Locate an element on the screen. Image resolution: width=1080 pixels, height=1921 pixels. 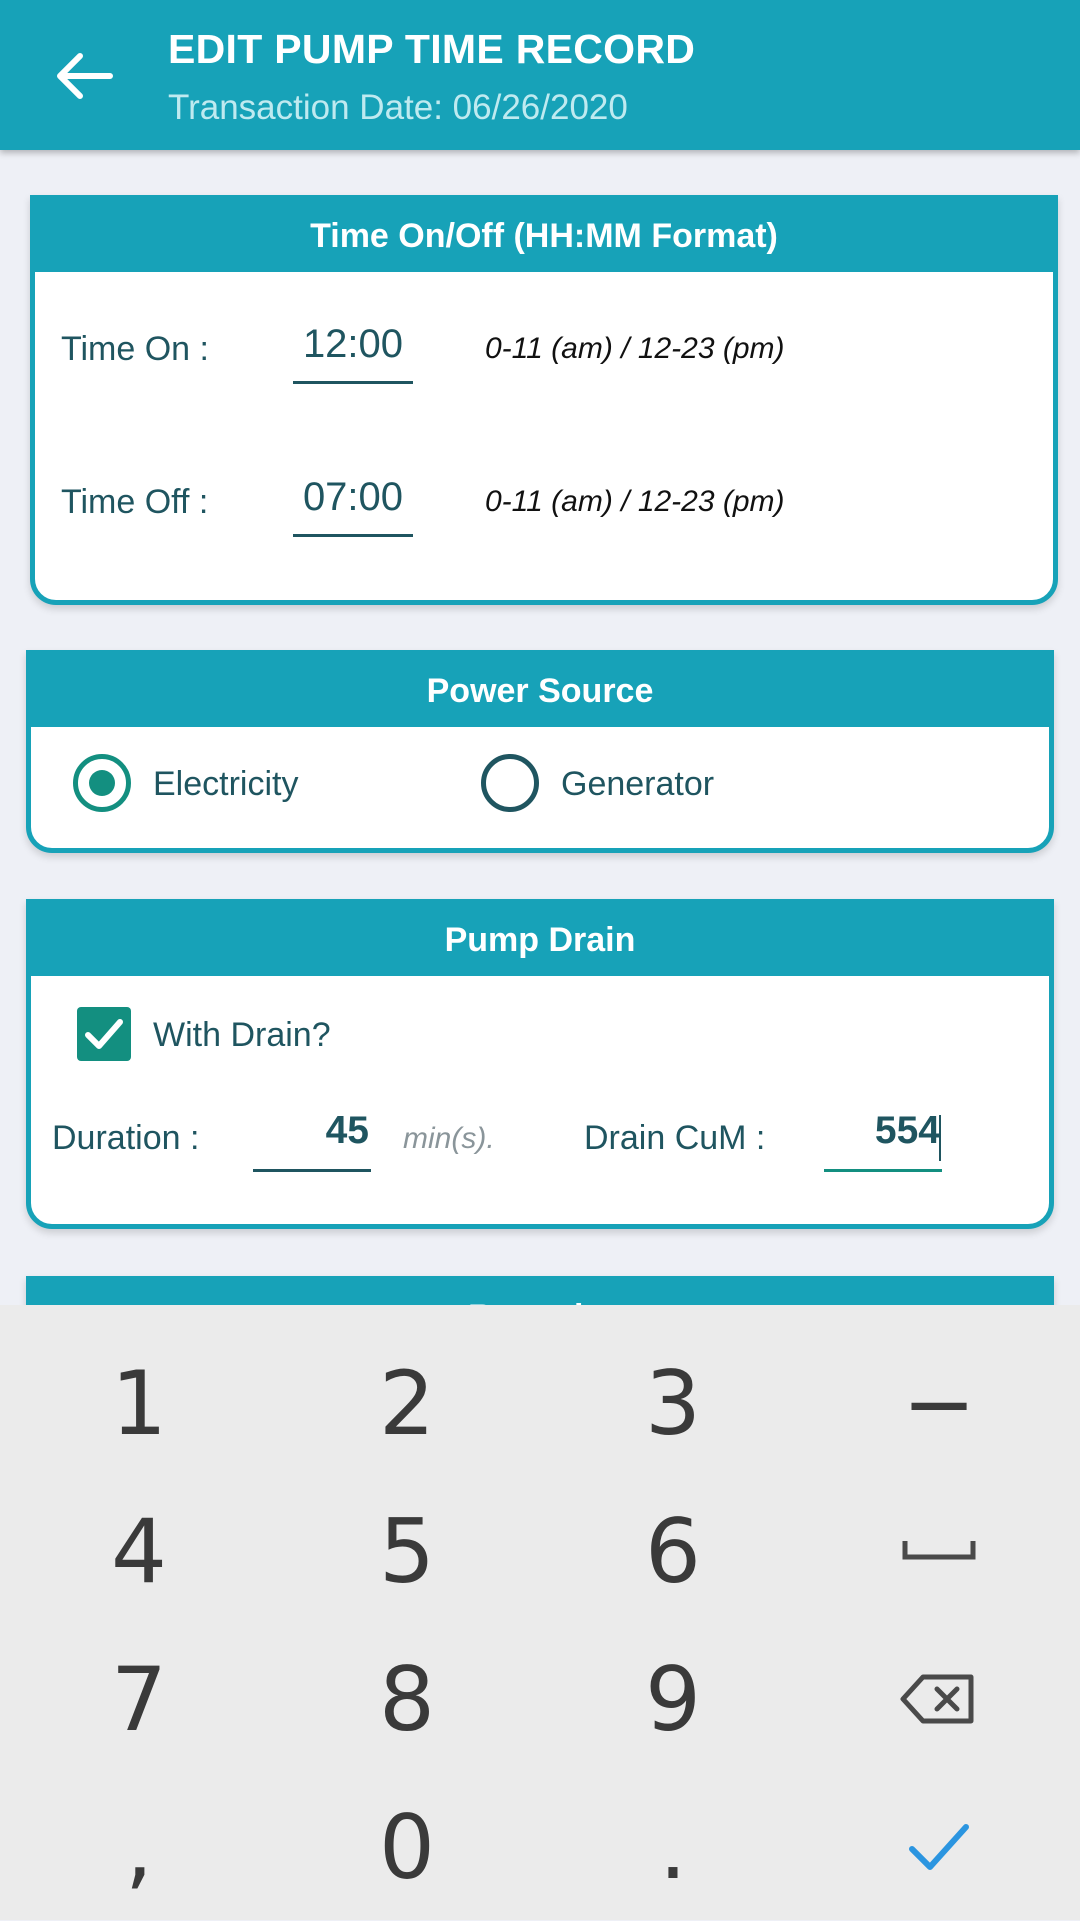
time-off-label: Time Off : is located at coordinates (135, 502).